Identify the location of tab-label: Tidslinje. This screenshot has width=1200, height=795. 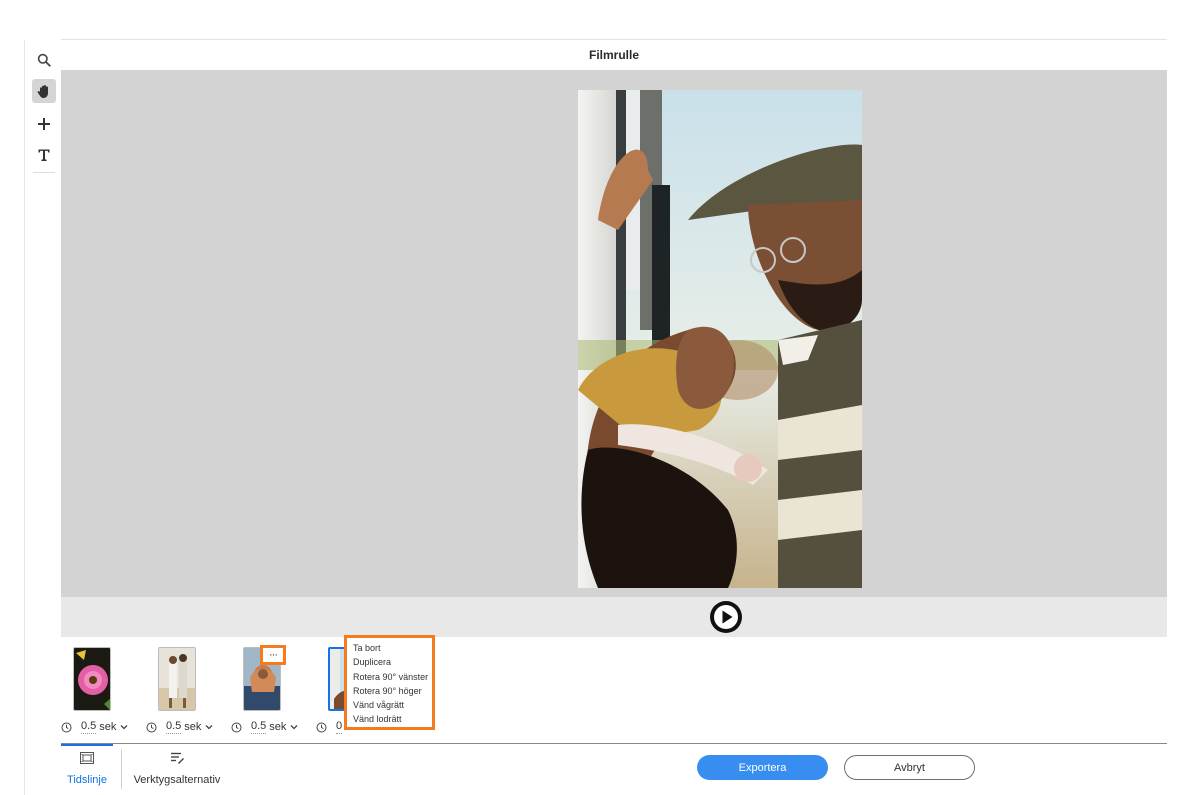
(87, 780).